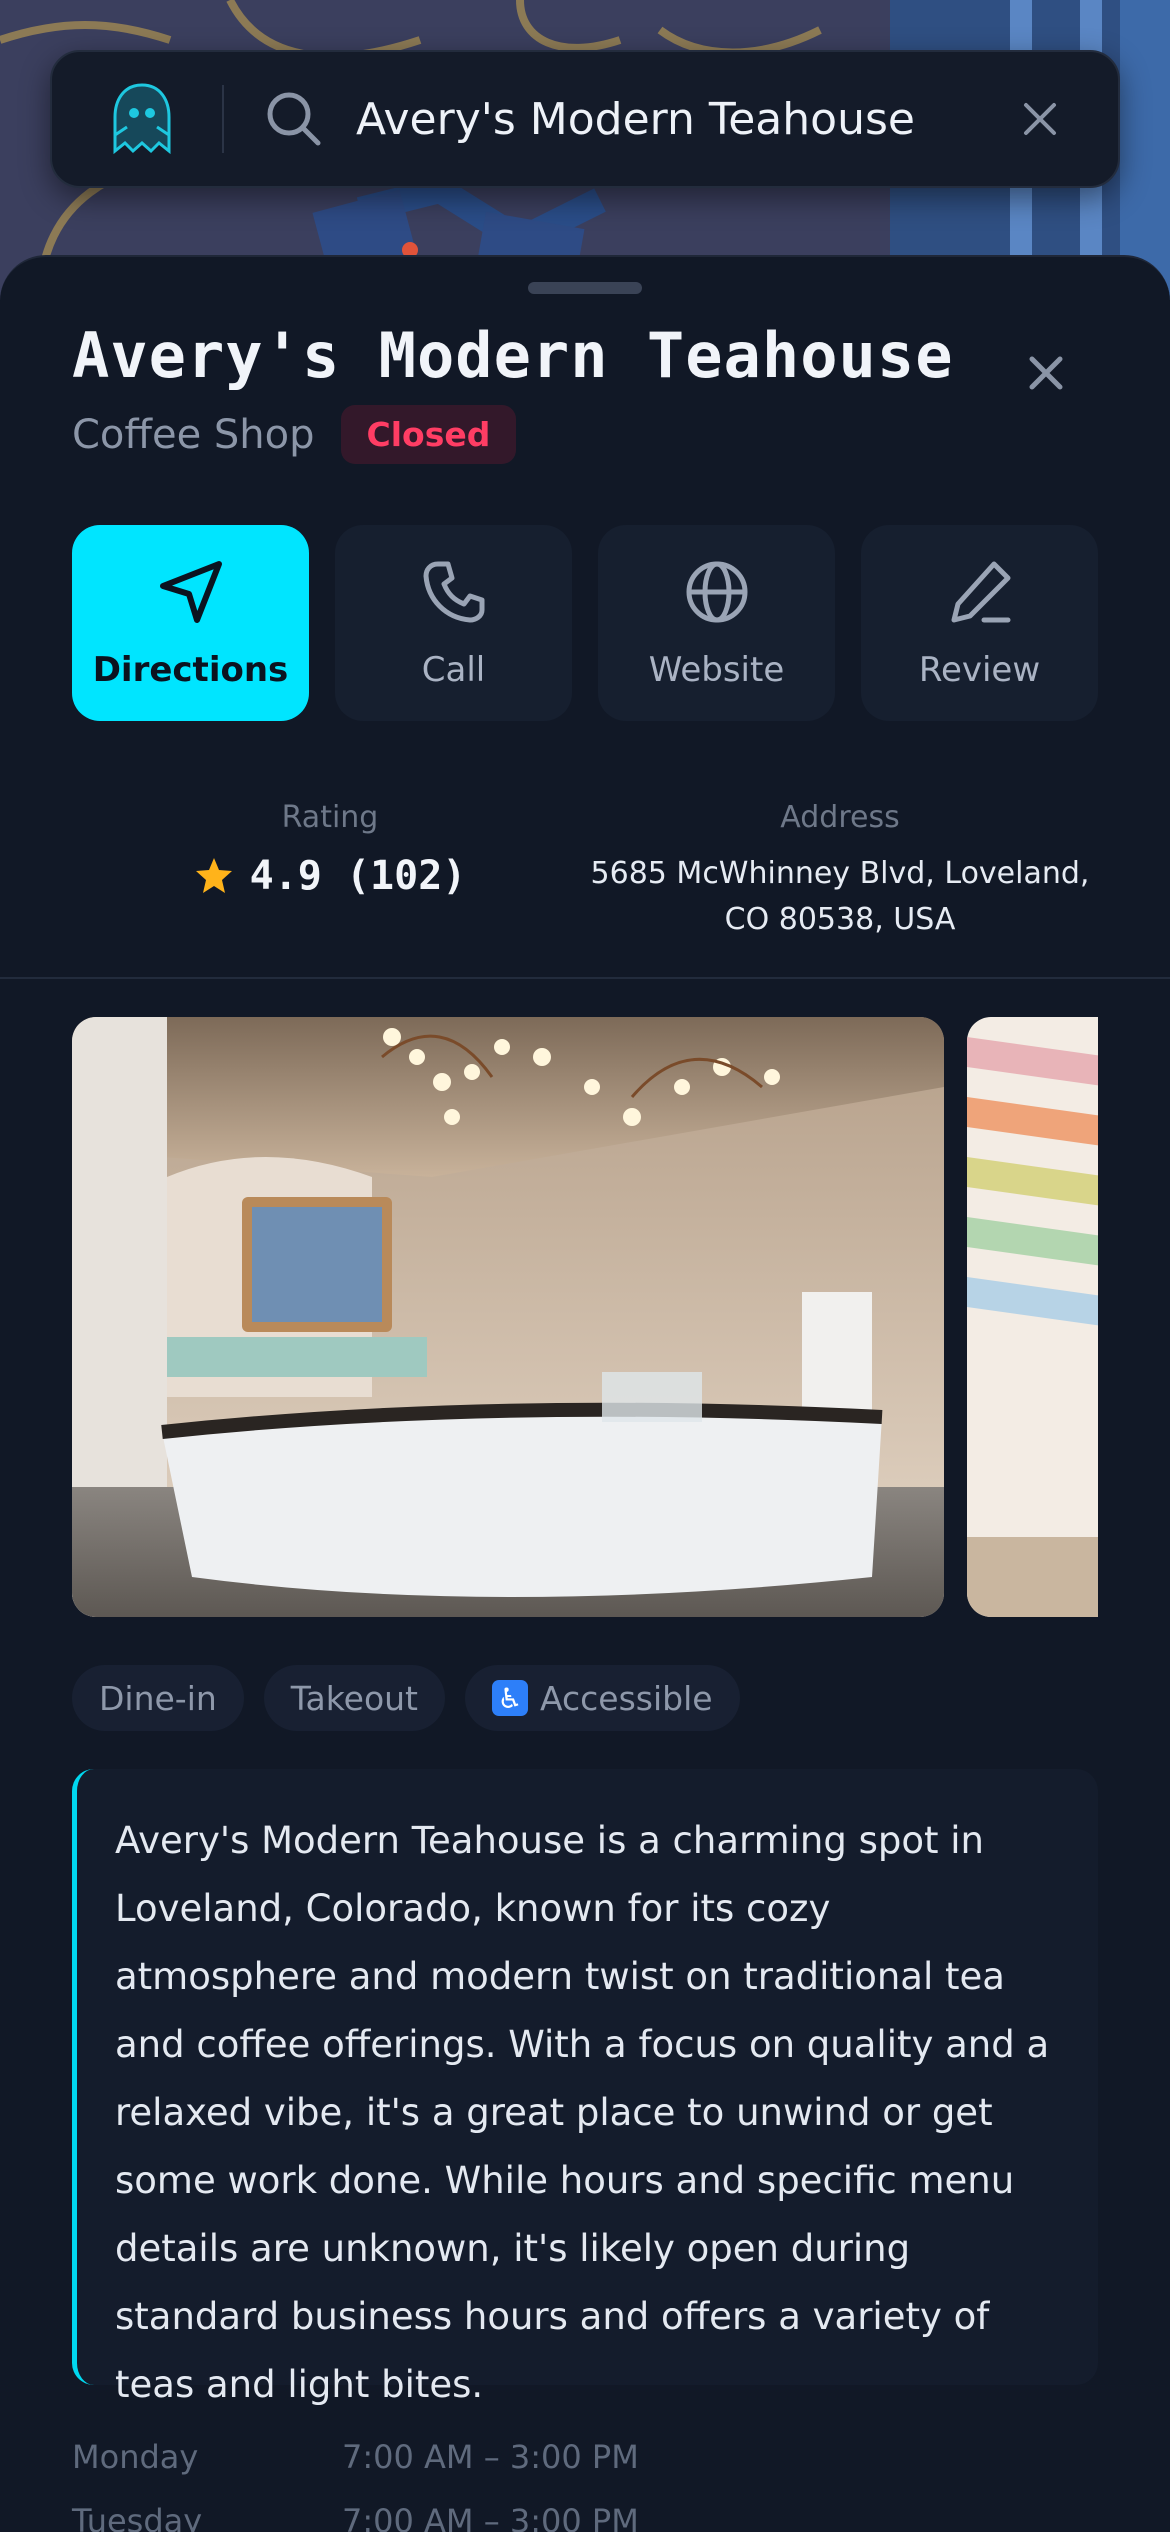  What do you see at coordinates (135, 2457) in the screenshot?
I see `hours-day: Monday` at bounding box center [135, 2457].